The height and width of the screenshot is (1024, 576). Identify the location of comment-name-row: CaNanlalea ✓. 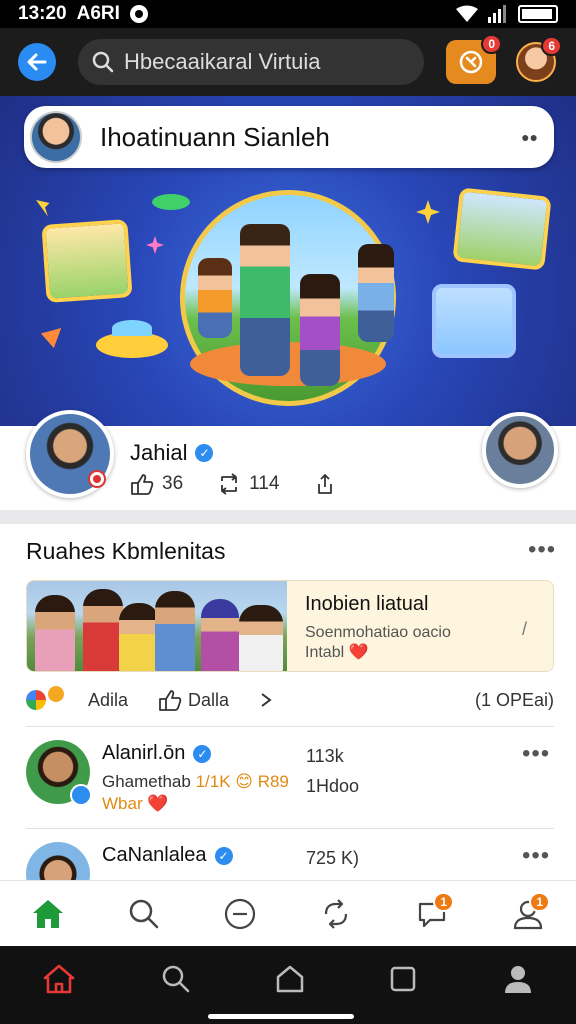
(167, 855).